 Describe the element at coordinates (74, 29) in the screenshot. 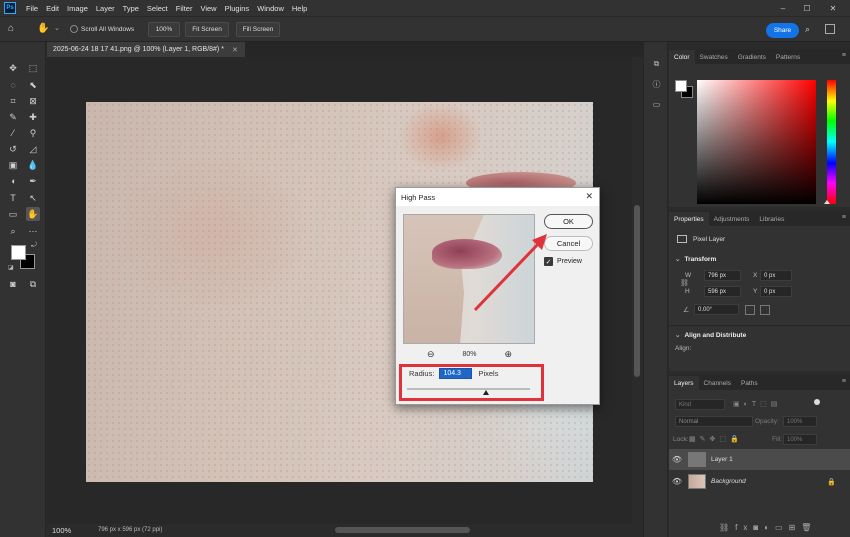

I see `scroll-all-windows-checkbox` at that location.